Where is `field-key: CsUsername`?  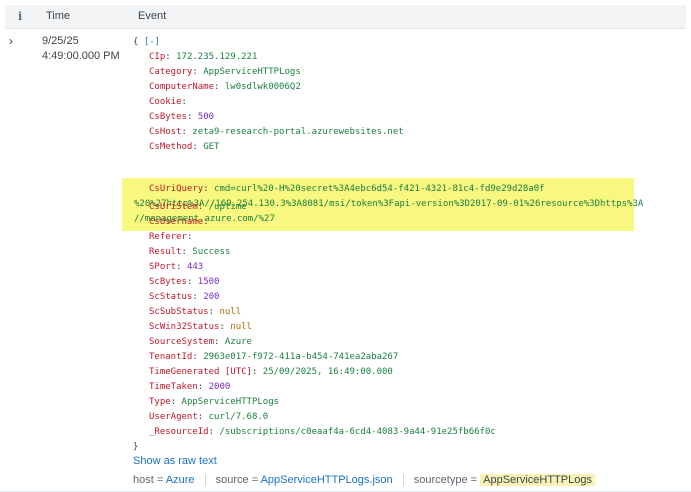 field-key: CsUsername is located at coordinates (176, 222).